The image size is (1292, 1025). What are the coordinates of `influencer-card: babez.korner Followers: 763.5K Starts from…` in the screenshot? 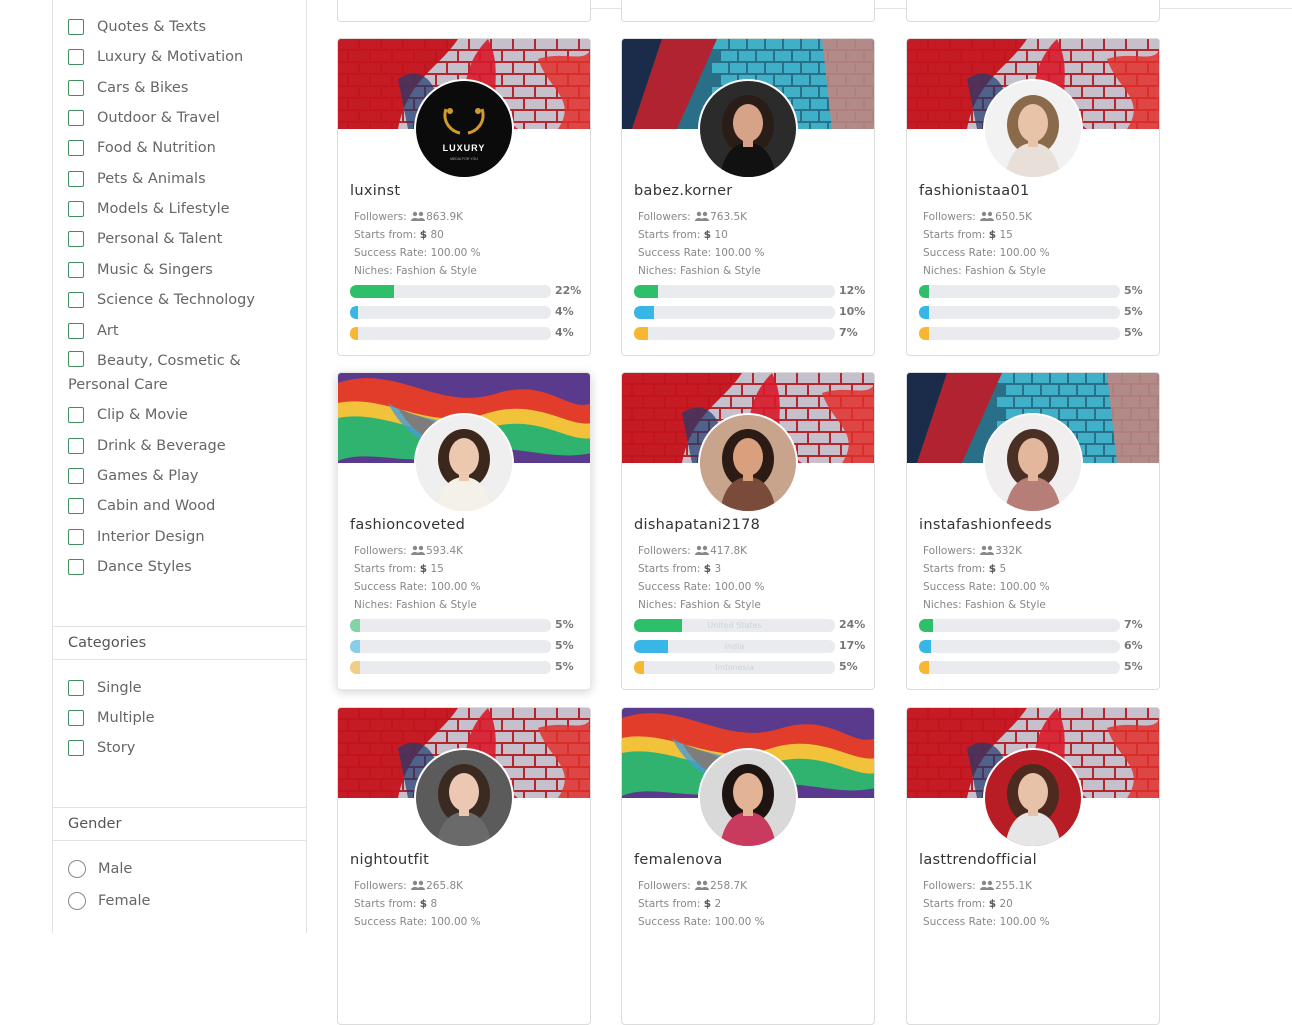 It's located at (748, 197).